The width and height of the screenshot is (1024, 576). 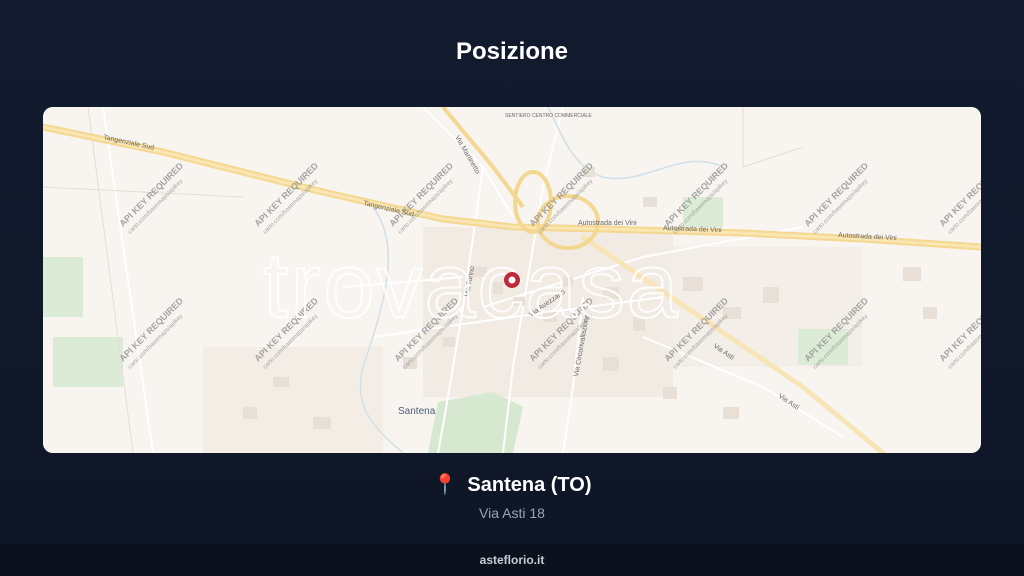 I want to click on town-label: Santena, so click(x=417, y=411).